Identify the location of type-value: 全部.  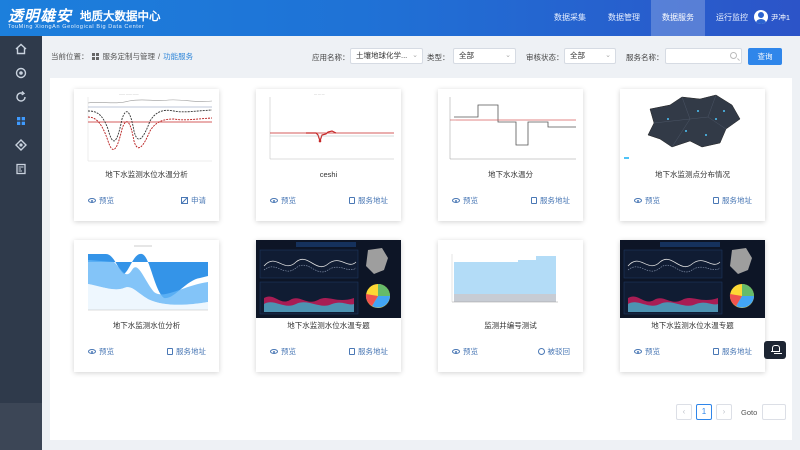
(466, 55).